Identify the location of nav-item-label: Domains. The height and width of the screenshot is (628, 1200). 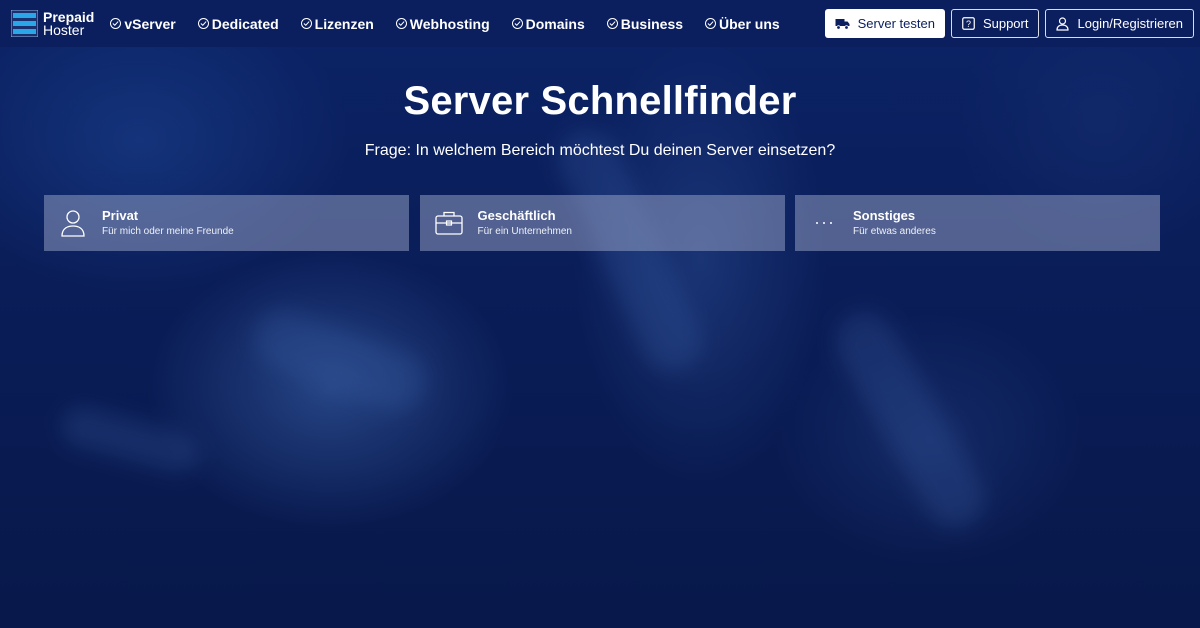
(555, 23).